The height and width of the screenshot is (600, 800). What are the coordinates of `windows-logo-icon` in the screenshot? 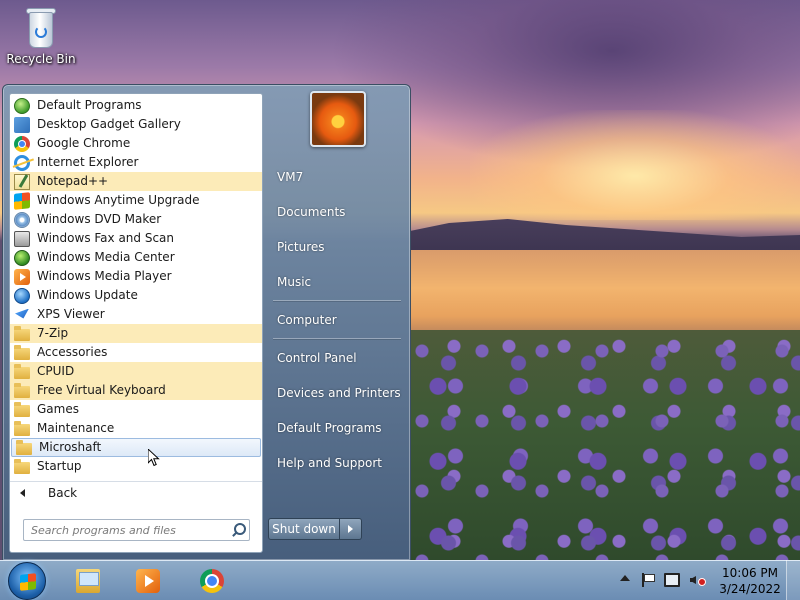 It's located at (28, 582).